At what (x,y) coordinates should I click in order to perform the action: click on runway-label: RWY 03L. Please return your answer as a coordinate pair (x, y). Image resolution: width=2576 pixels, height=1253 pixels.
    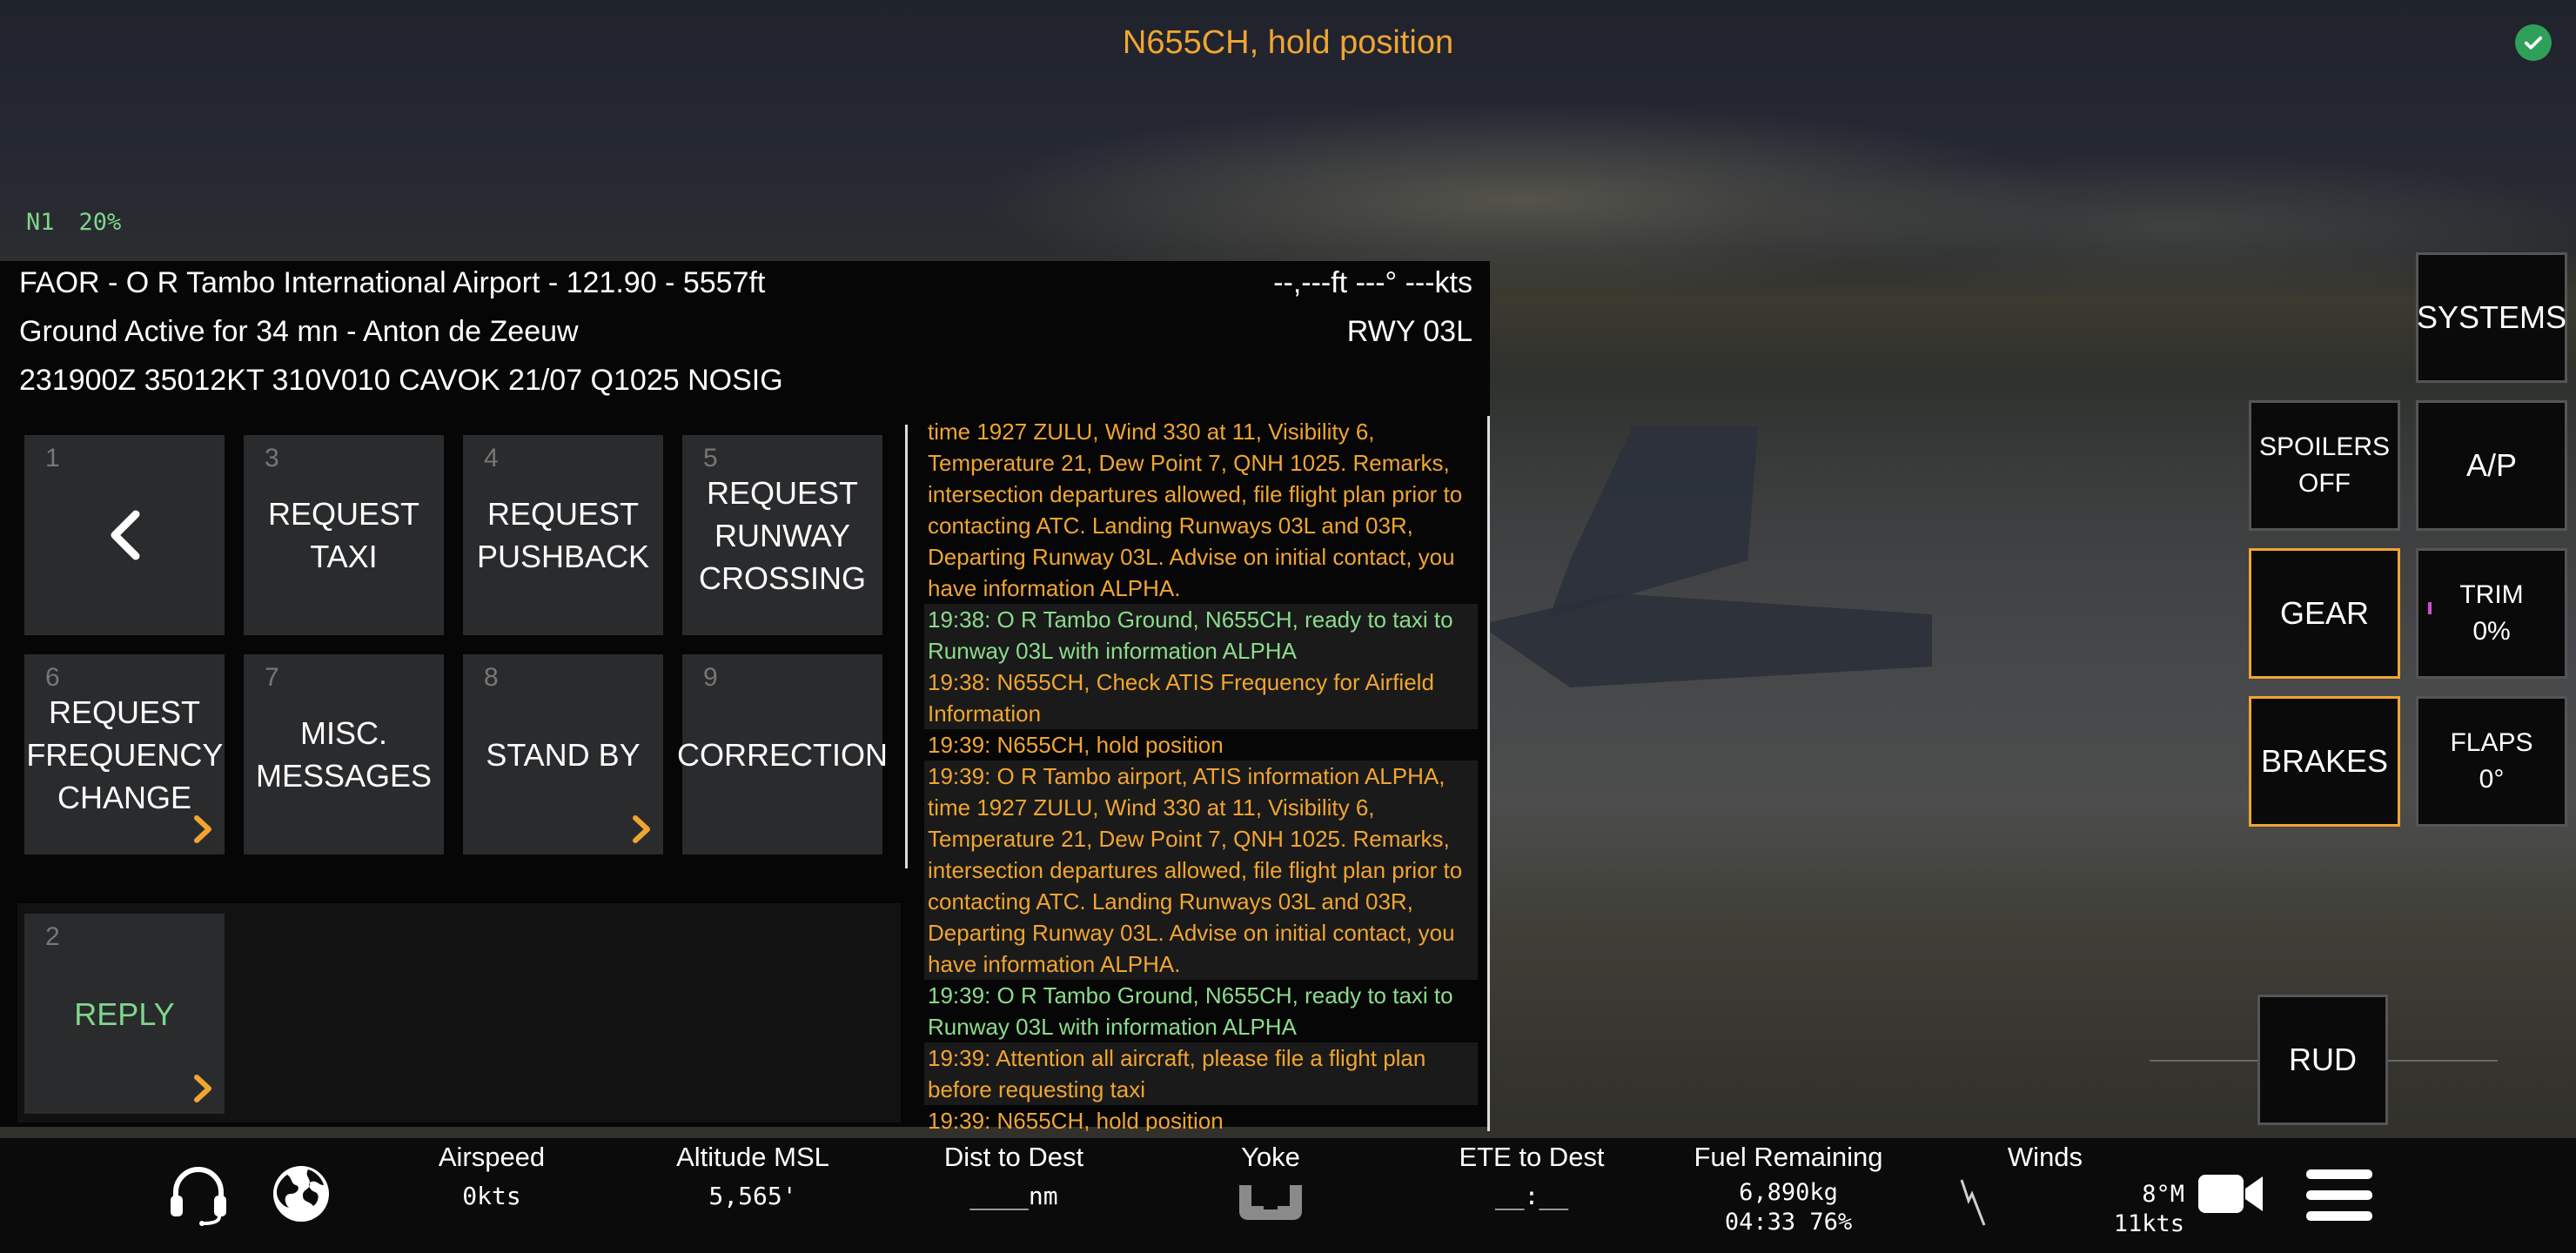
    Looking at the image, I should click on (1409, 331).